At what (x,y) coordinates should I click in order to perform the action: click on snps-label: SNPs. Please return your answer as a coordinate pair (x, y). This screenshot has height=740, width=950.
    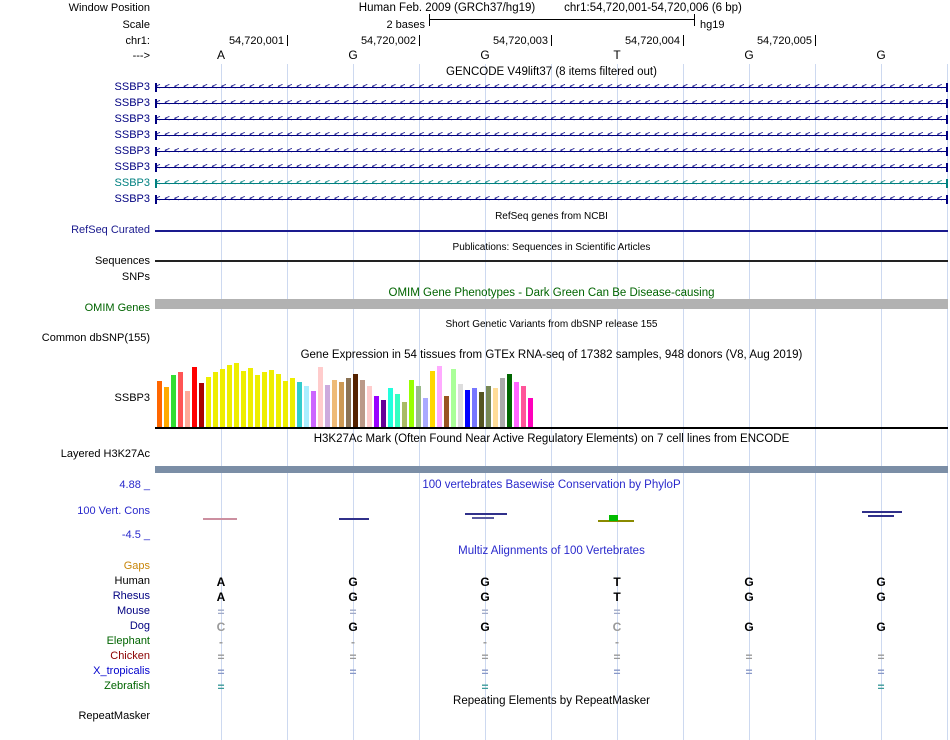
    Looking at the image, I should click on (75, 277).